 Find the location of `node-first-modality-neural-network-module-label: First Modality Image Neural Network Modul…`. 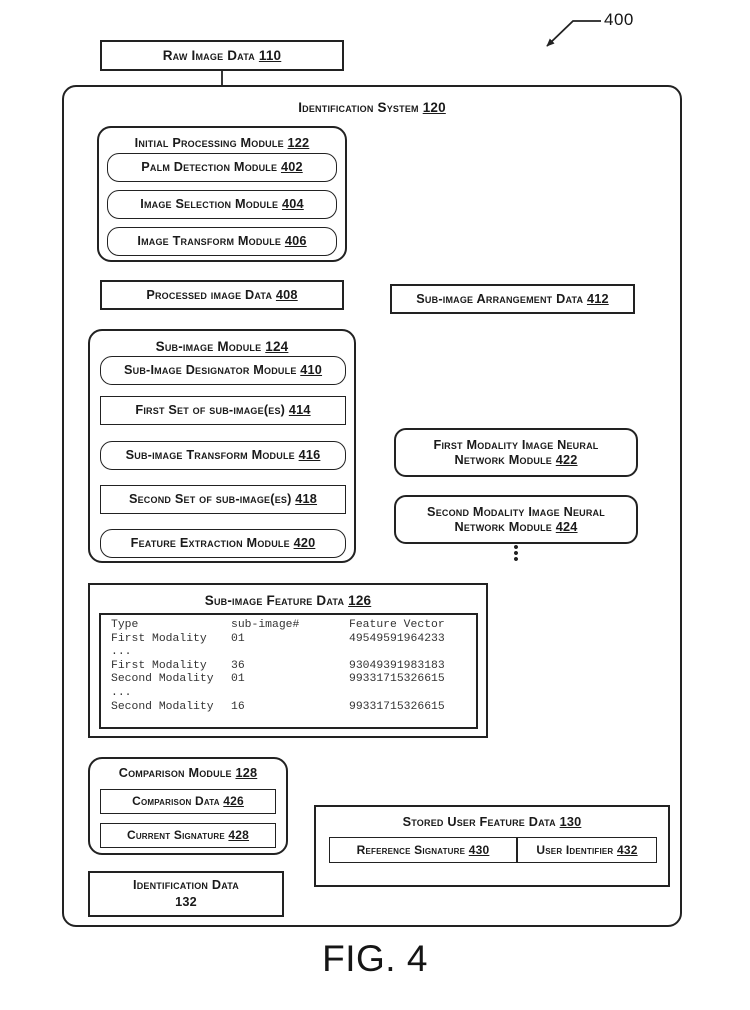

node-first-modality-neural-network-module-label: First Modality Image Neural Network Modul… is located at coordinates (516, 452).